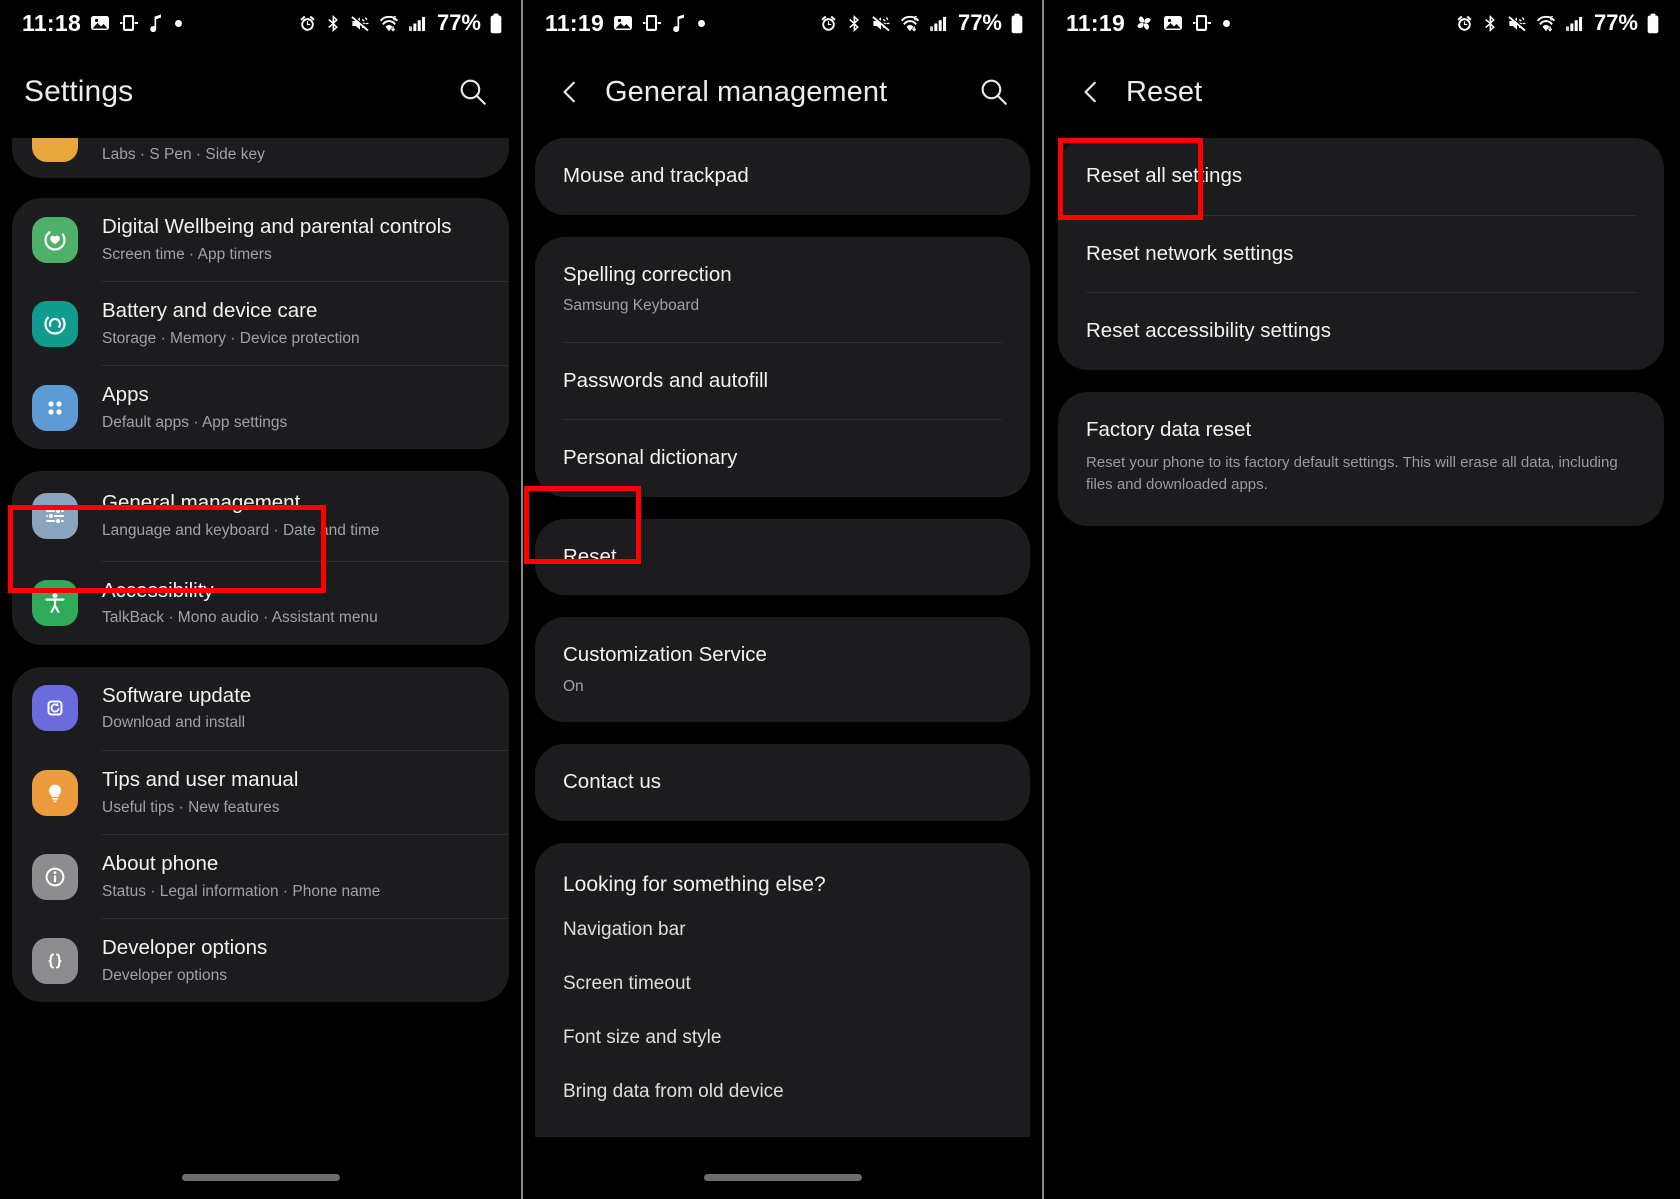 The width and height of the screenshot is (1680, 1199). What do you see at coordinates (55, 876) in the screenshot?
I see `info-icon` at bounding box center [55, 876].